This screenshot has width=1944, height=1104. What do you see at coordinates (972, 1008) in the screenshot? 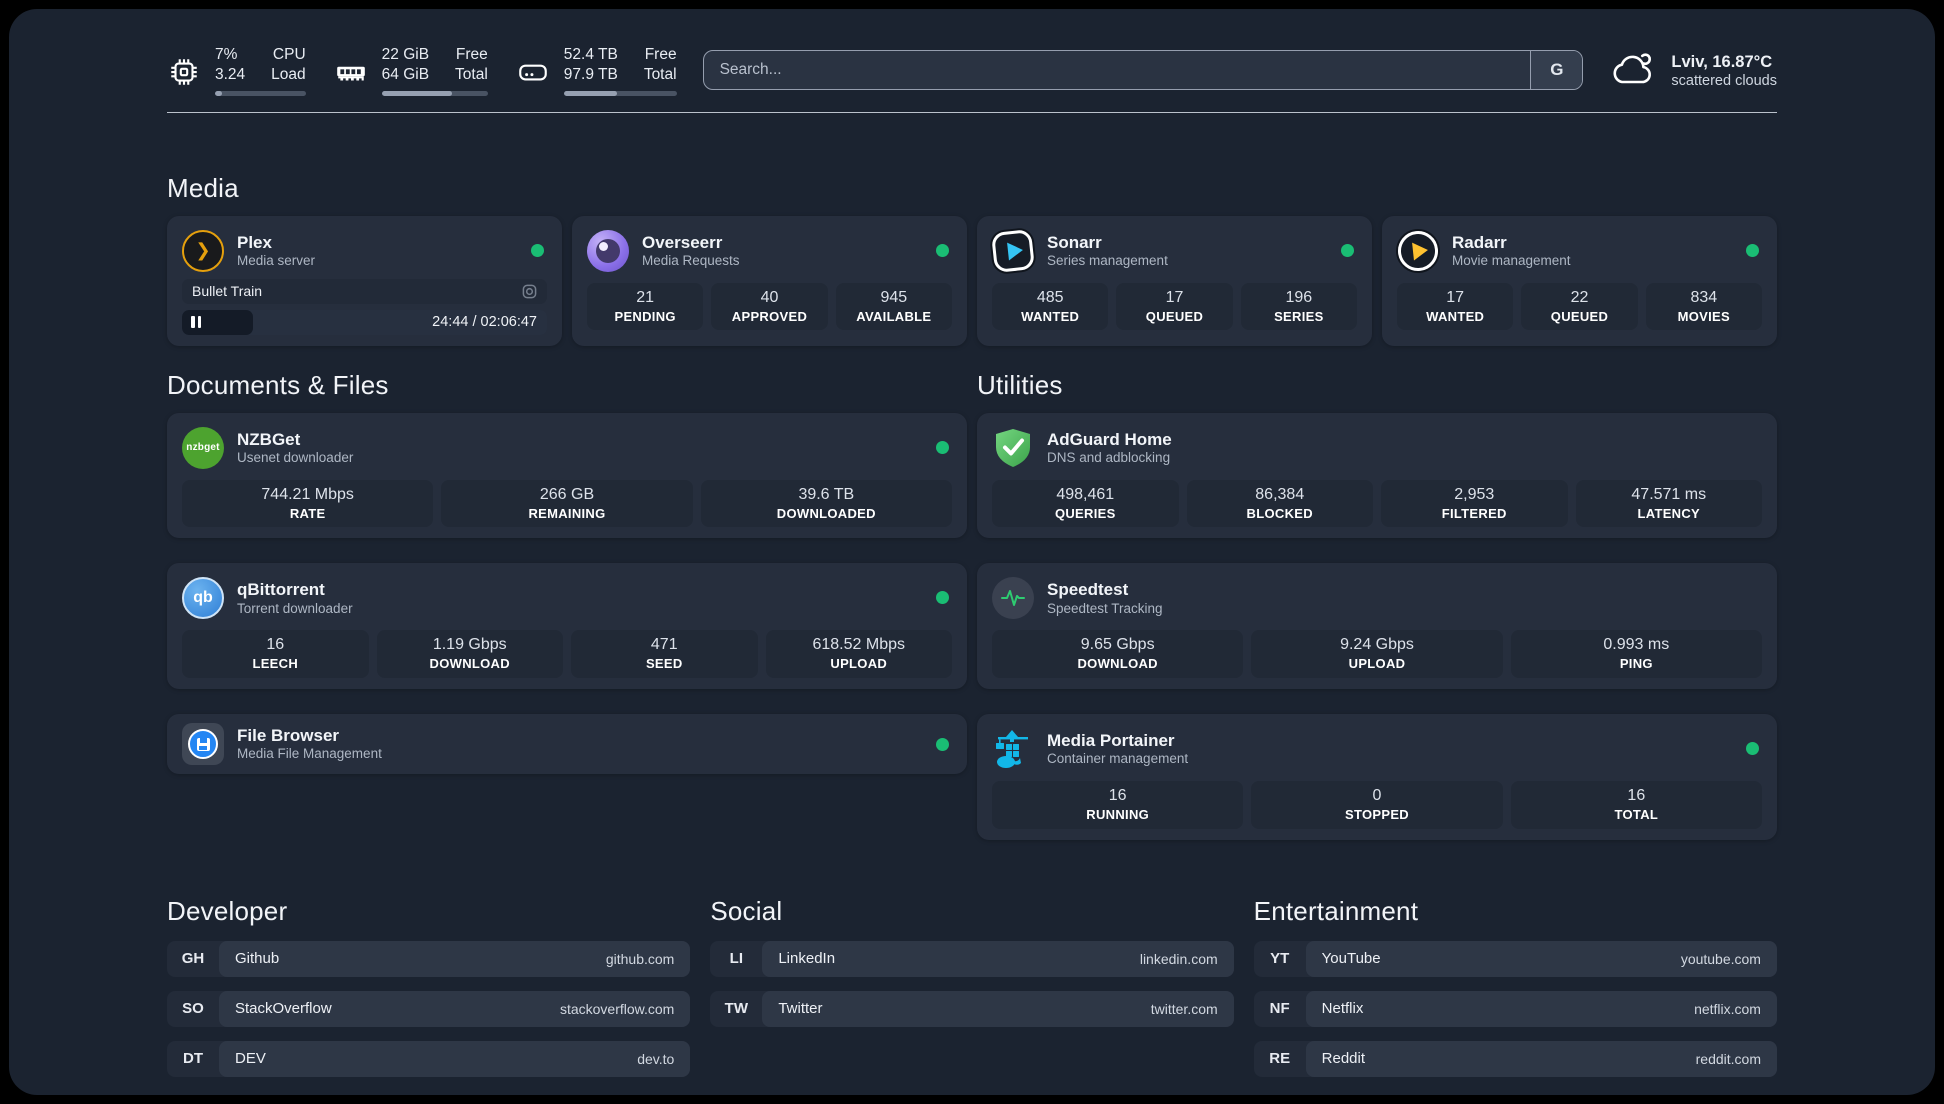
I see `link-twitter: TW Twitter twitter.com` at bounding box center [972, 1008].